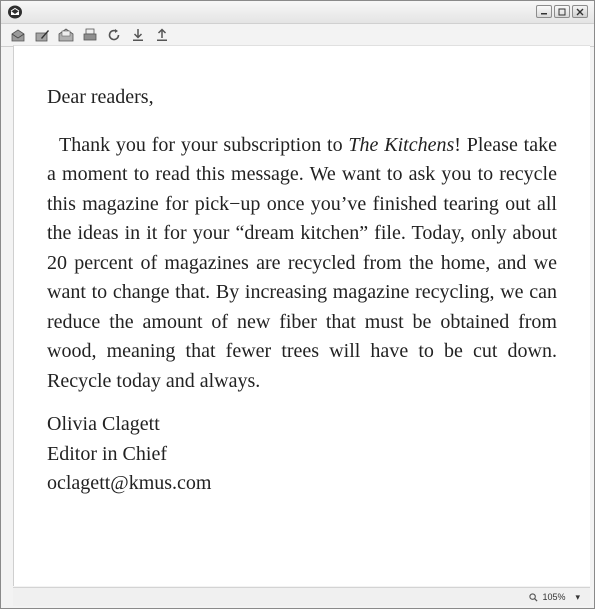 This screenshot has width=597, height=611. I want to click on window-controls, so click(562, 11).